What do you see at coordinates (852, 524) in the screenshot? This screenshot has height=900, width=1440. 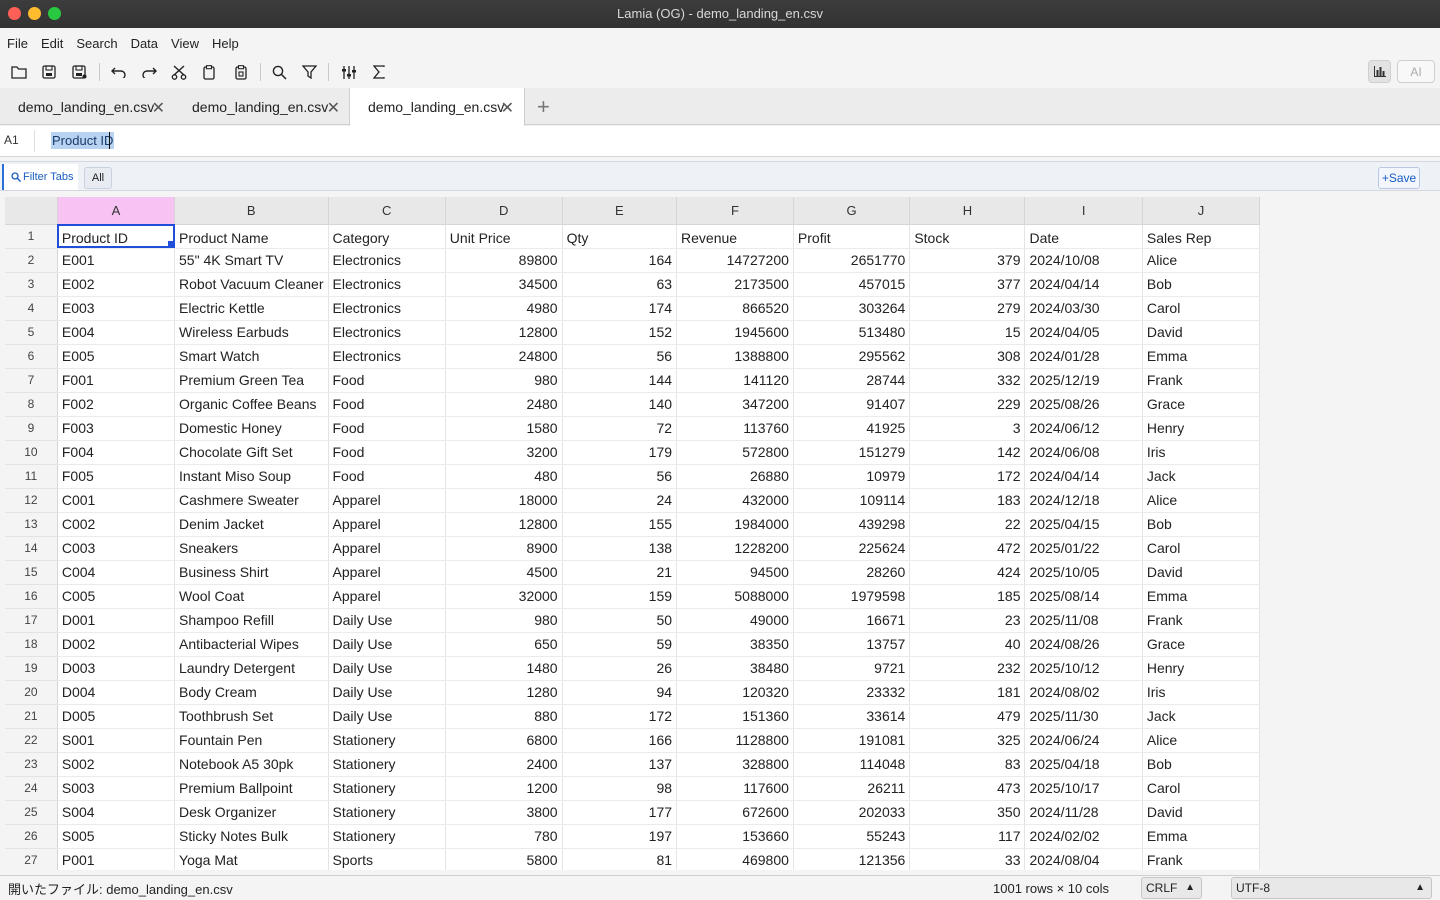 I see `table-cell: 439298` at bounding box center [852, 524].